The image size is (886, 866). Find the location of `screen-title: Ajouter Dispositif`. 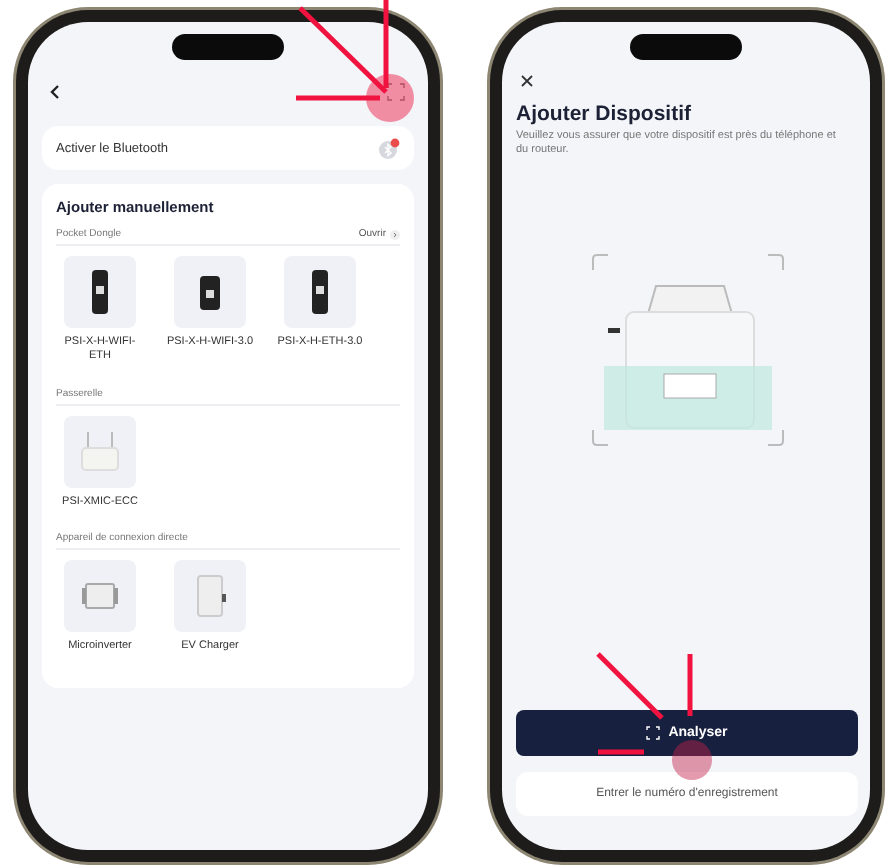

screen-title: Ajouter Dispositif is located at coordinates (605, 114).